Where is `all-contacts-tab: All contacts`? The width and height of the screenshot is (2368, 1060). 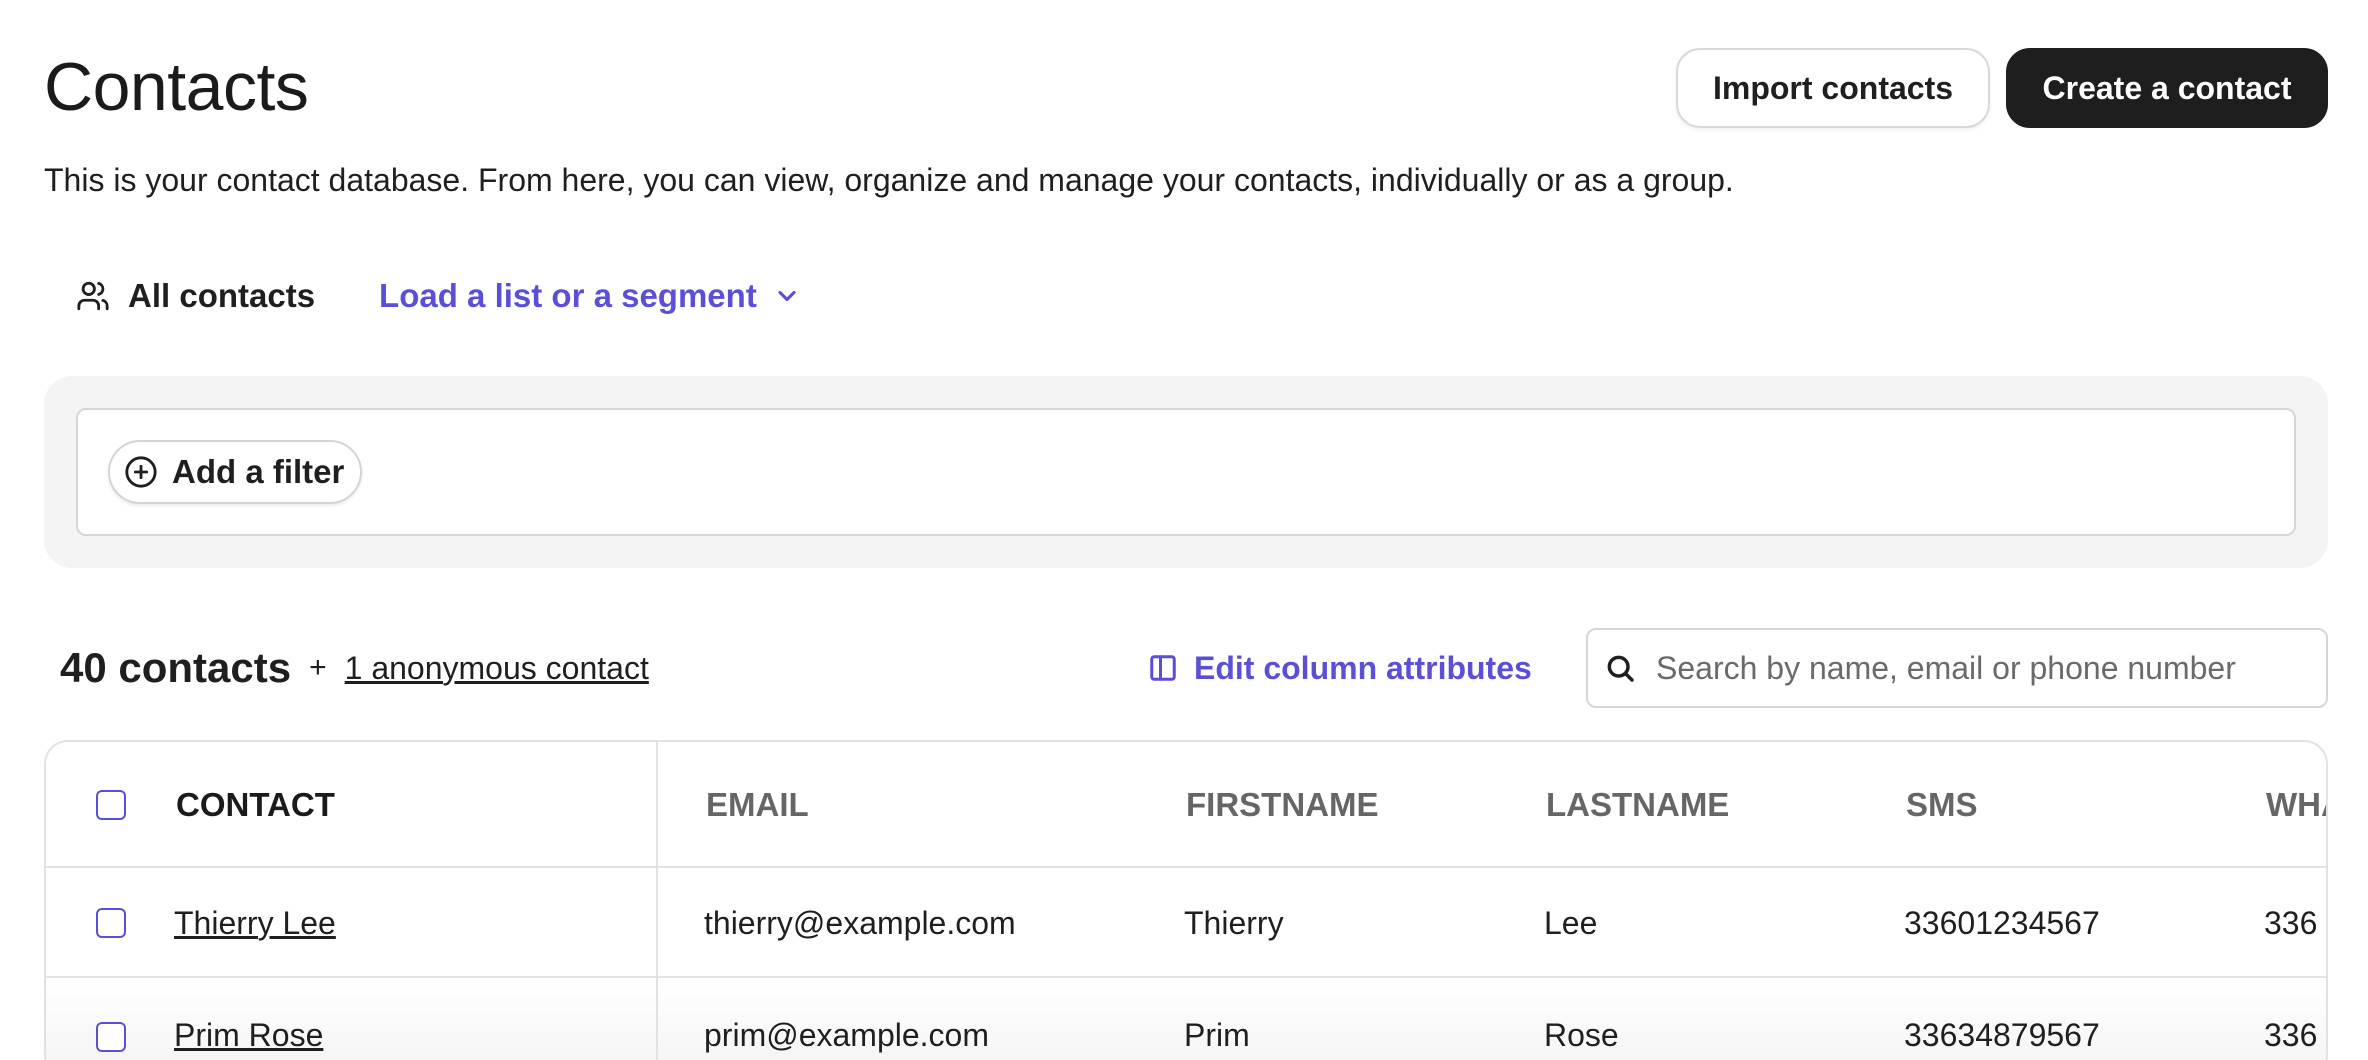 all-contacts-tab: All contacts is located at coordinates (195, 296).